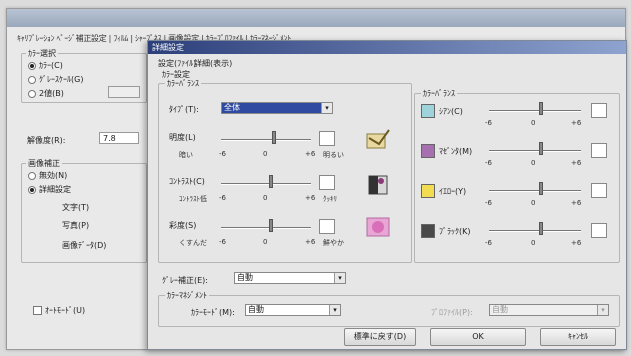  What do you see at coordinates (46, 140) in the screenshot?
I see `resolution-label: 解像度(R):` at bounding box center [46, 140].